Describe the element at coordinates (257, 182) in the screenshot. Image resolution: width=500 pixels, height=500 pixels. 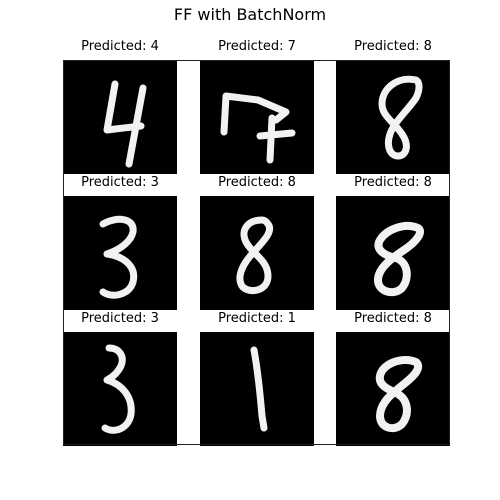
I see `cell-title-5: Predicted: 8` at that location.